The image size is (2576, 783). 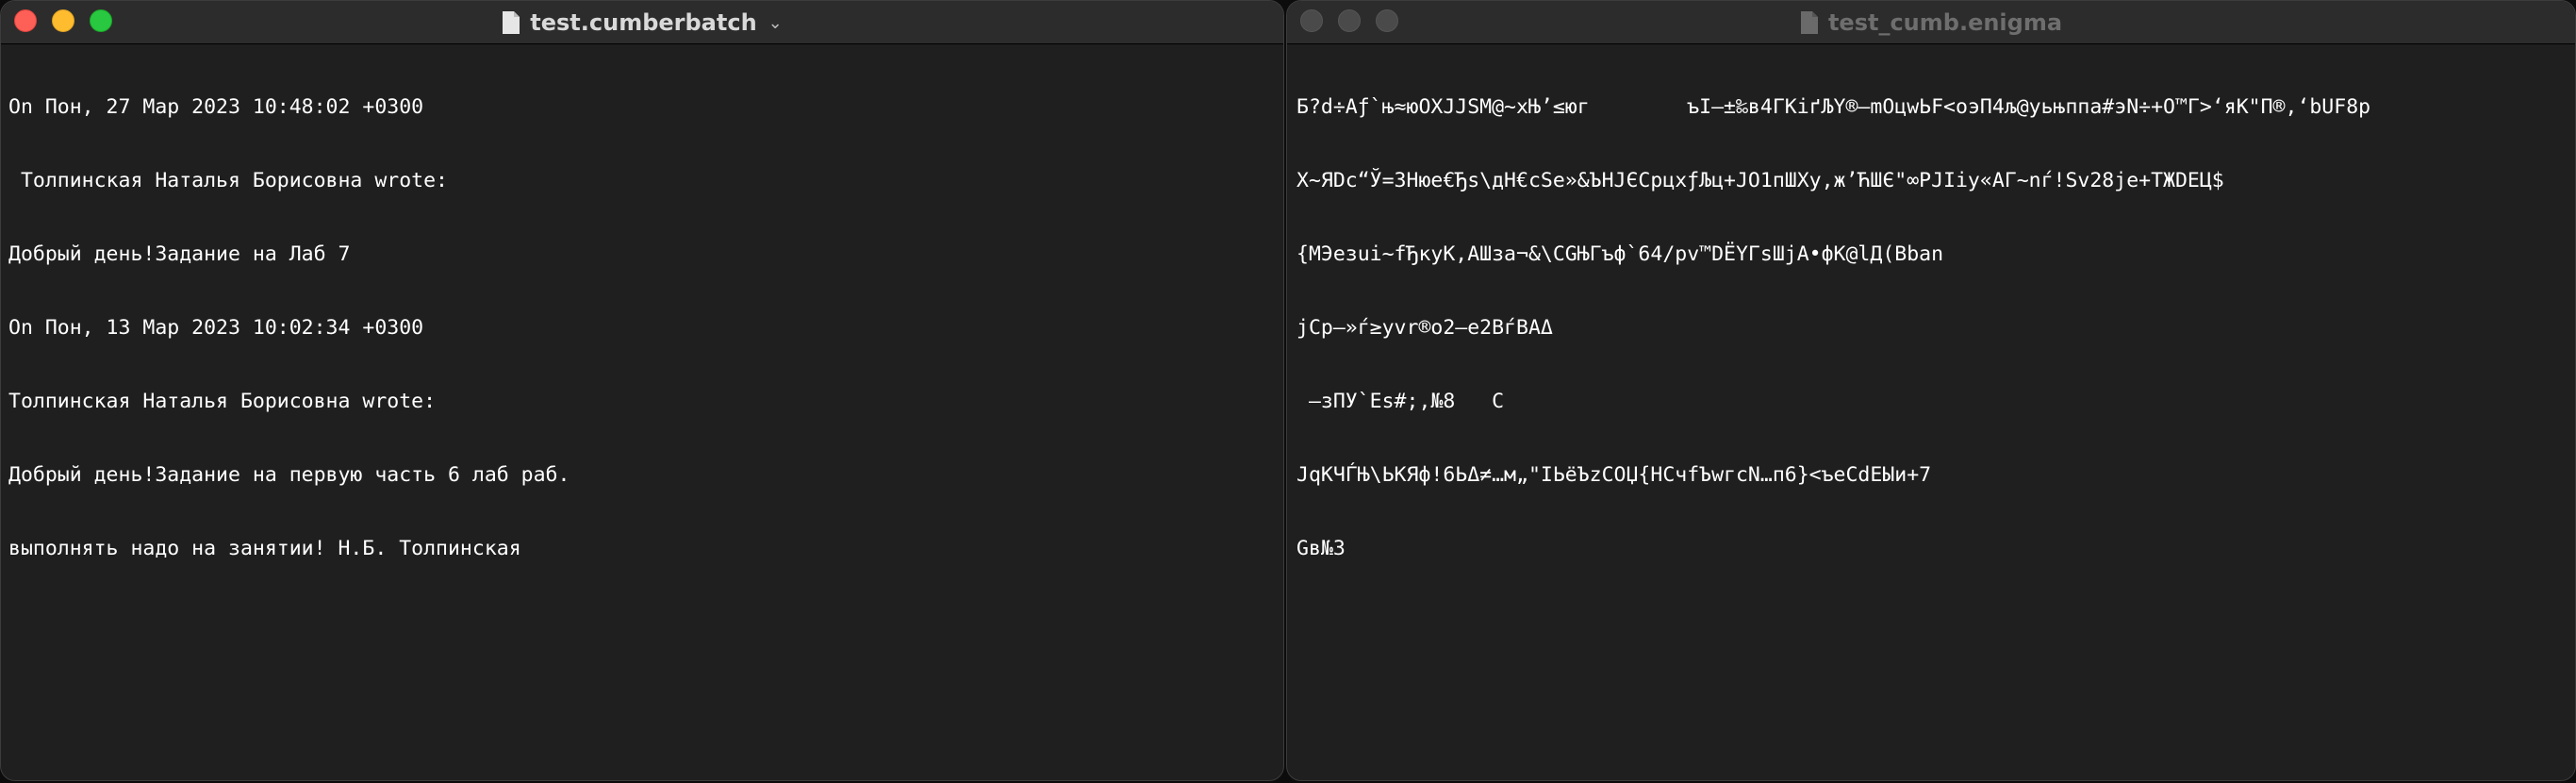 I want to click on title-bar: test.cumberbatch ⌄, so click(x=642, y=22).